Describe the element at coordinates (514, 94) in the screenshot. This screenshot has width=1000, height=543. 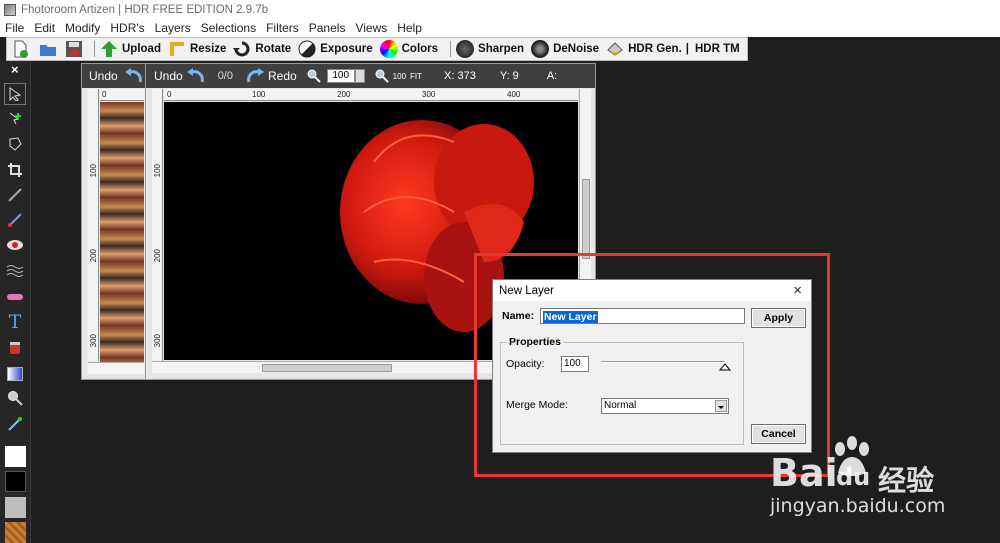
I see `ruler-tick-label: 400` at that location.